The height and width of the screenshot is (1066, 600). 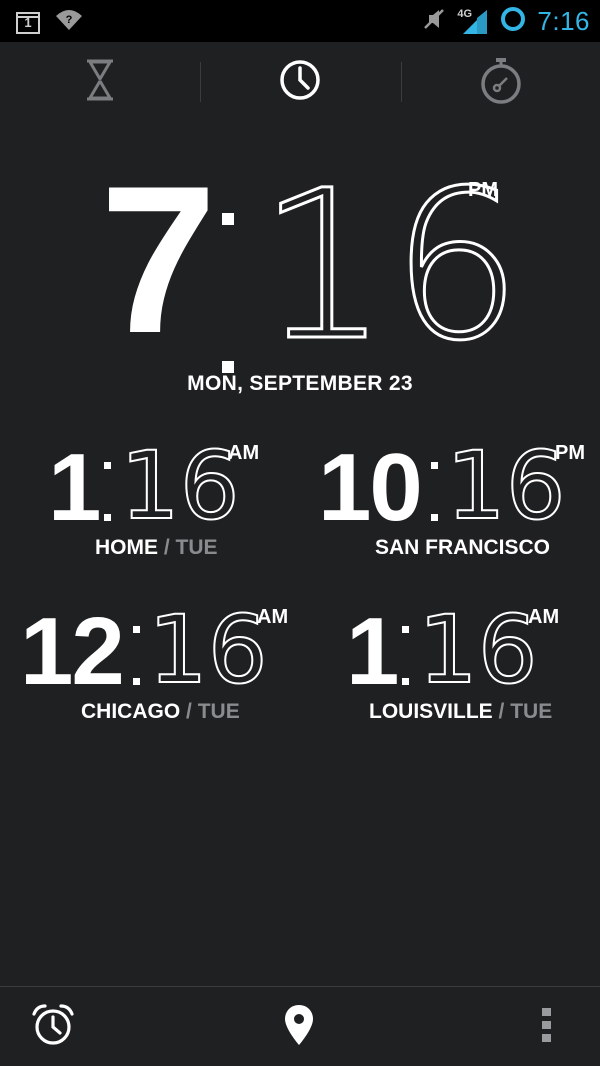 I want to click on main-clock-date: MON, SEPTEMBER 23, so click(x=300, y=383).